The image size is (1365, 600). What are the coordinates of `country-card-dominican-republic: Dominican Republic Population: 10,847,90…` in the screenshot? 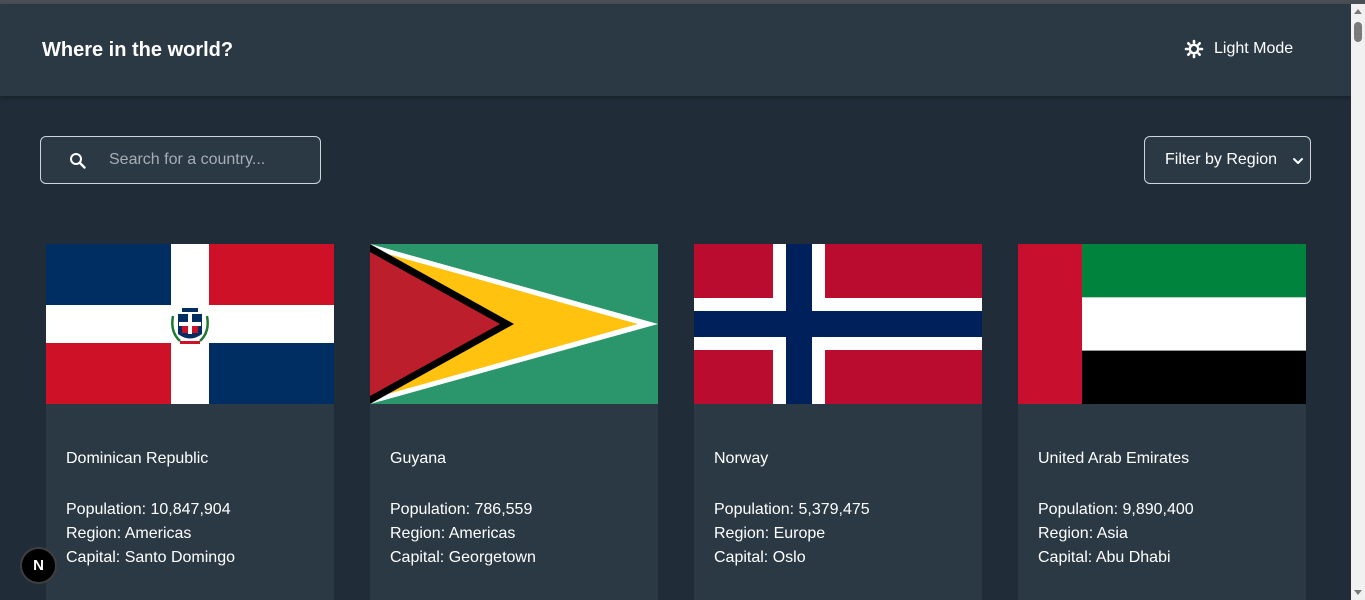 It's located at (190, 422).